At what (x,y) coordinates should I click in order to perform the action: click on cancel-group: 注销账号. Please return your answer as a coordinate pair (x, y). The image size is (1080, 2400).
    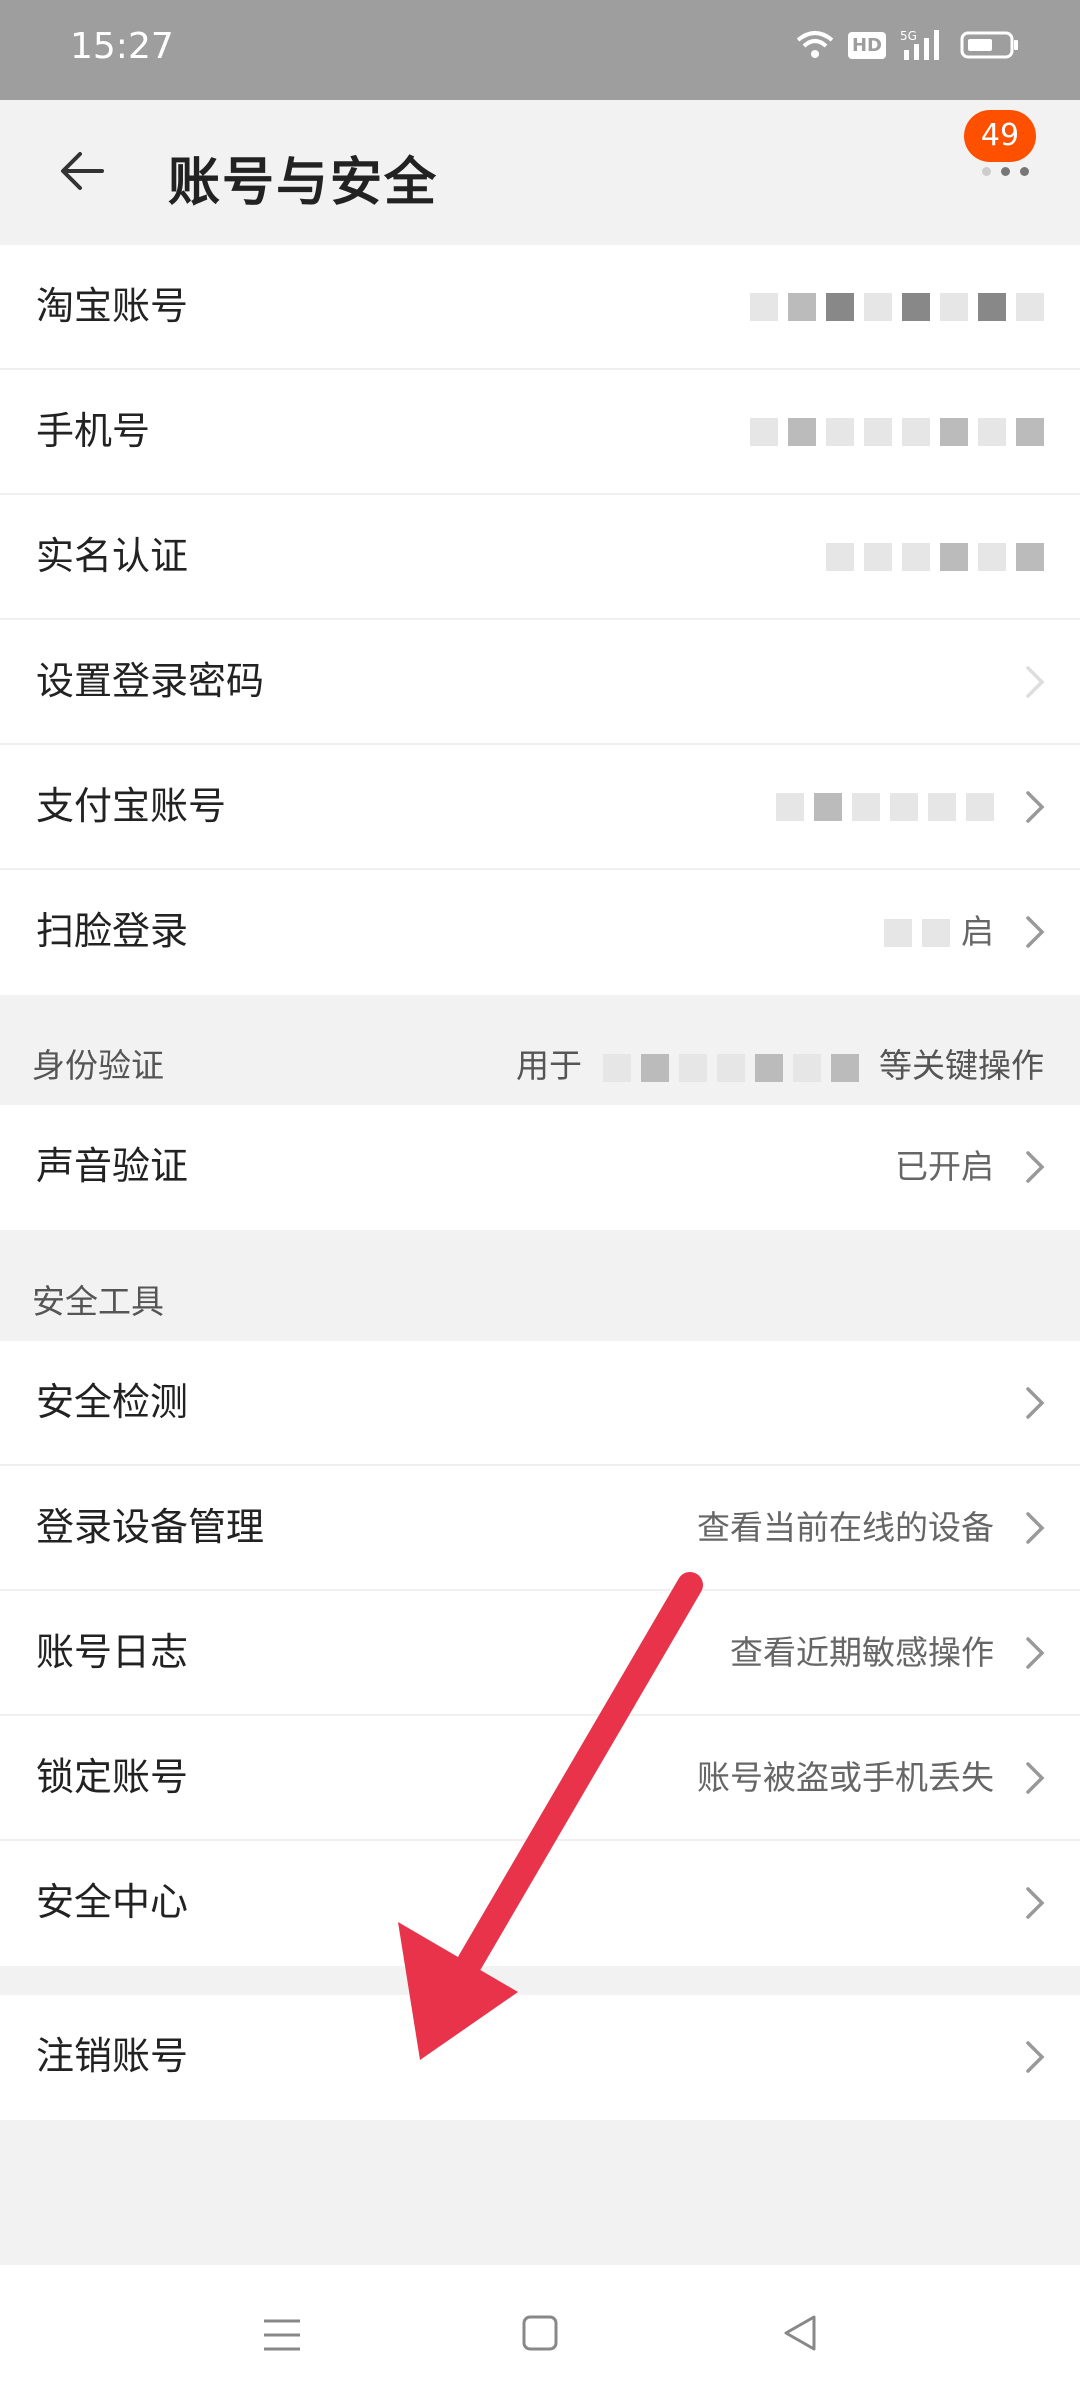
    Looking at the image, I should click on (540, 2057).